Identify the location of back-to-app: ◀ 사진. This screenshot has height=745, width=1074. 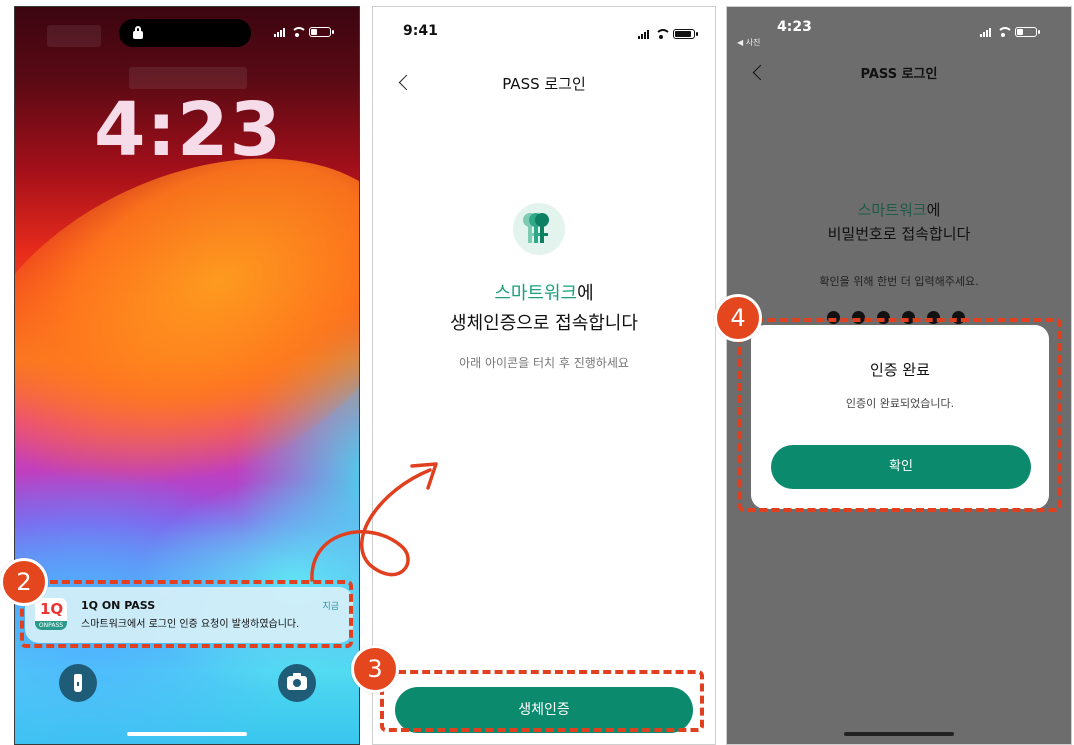
(748, 42).